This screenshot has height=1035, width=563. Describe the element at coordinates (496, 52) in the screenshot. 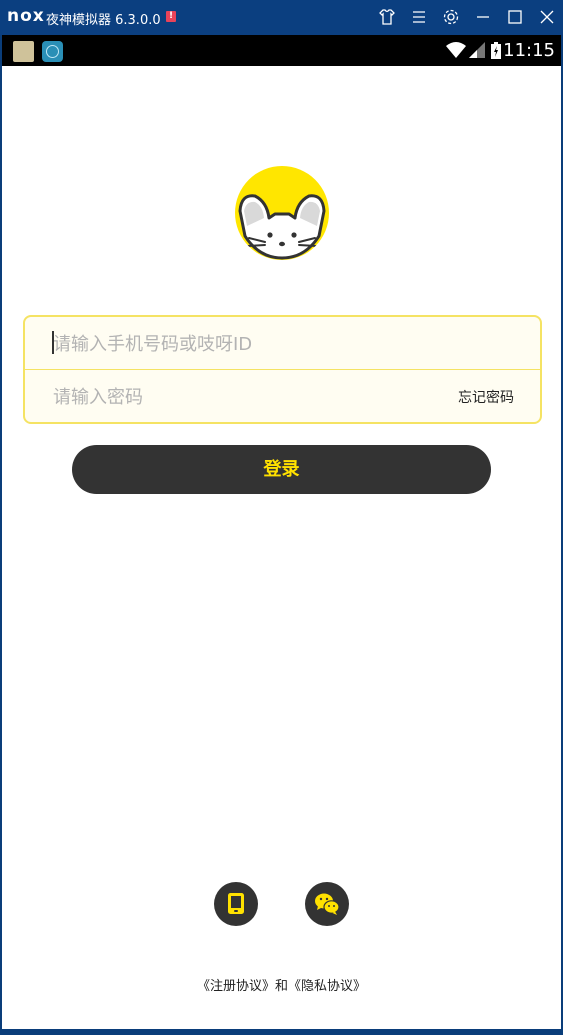

I see `battery-icon` at that location.